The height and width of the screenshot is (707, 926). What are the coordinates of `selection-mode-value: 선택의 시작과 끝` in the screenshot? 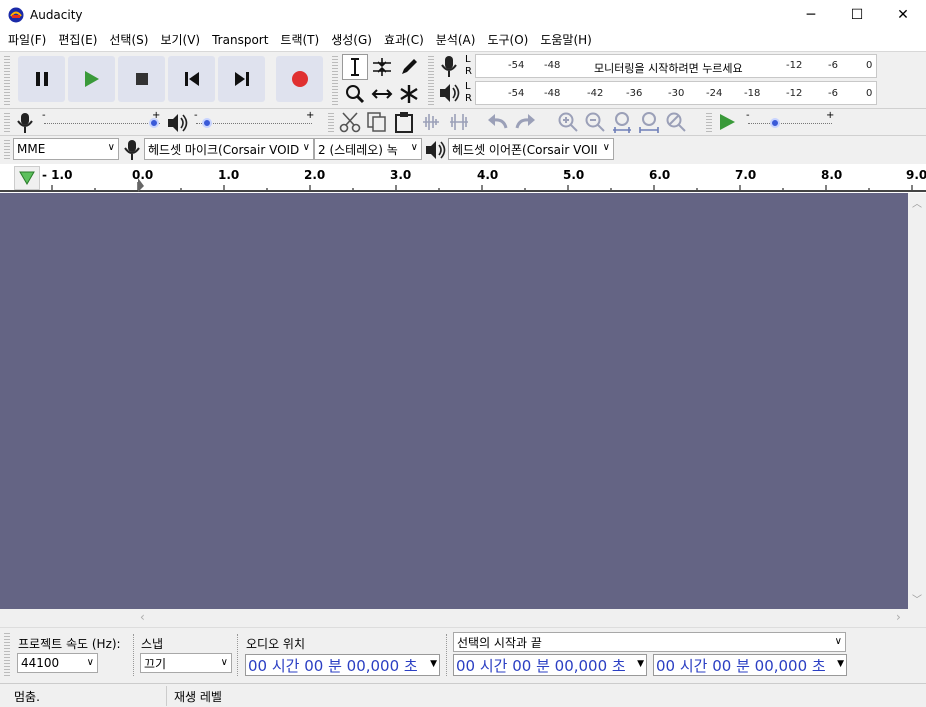 It's located at (499, 642).